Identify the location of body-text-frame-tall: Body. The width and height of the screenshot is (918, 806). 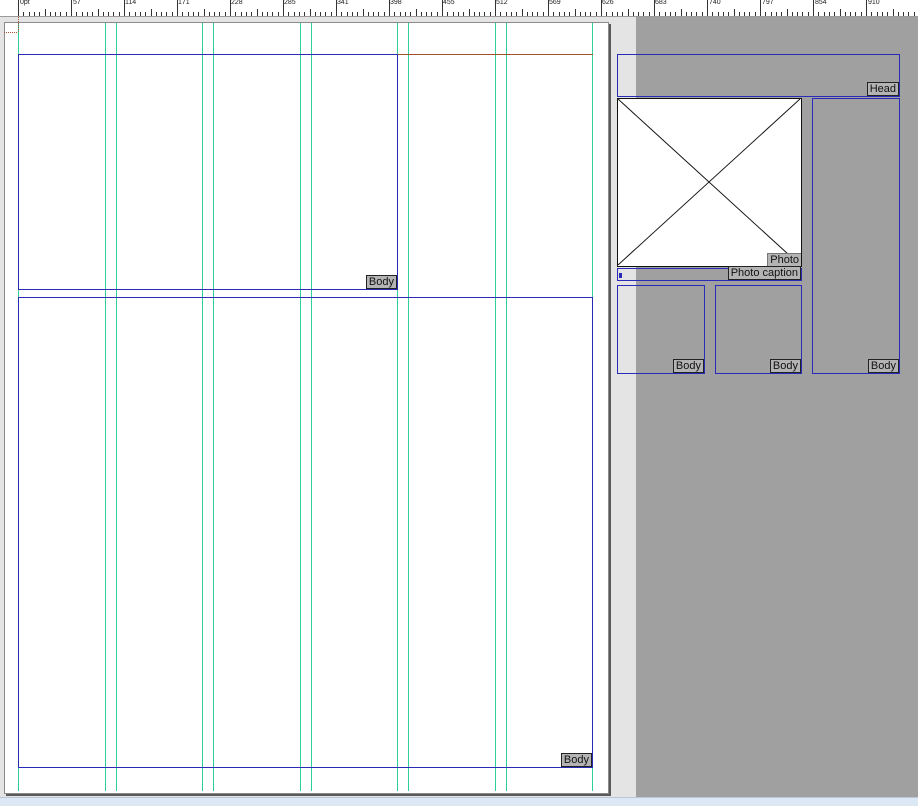
(856, 236).